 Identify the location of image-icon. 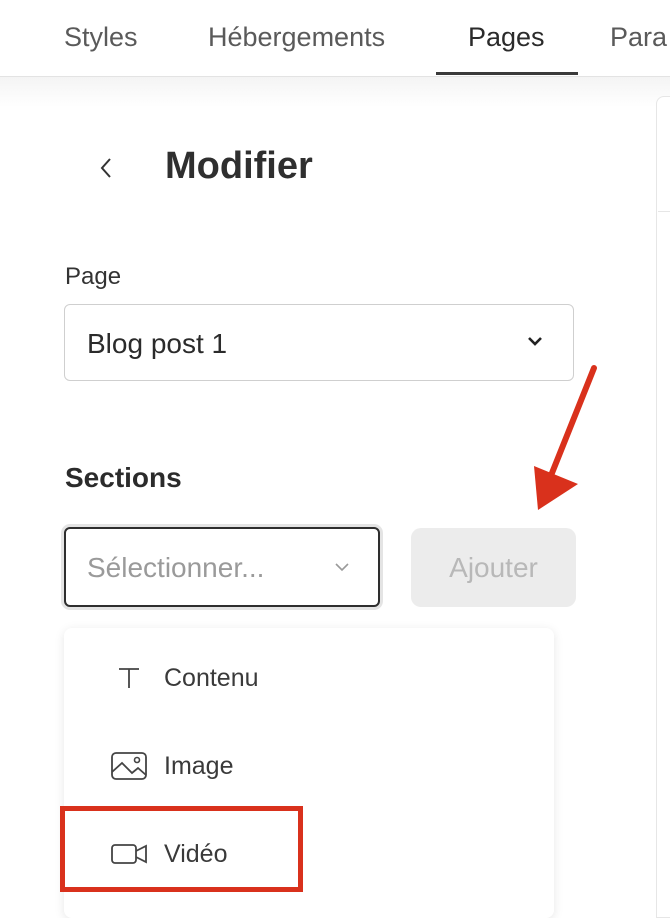
(129, 766).